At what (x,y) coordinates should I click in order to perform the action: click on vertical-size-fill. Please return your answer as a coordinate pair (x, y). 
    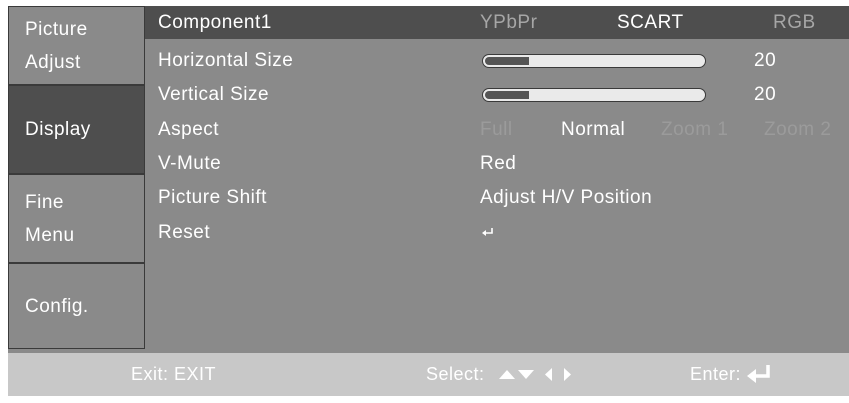
    Looking at the image, I should click on (507, 95).